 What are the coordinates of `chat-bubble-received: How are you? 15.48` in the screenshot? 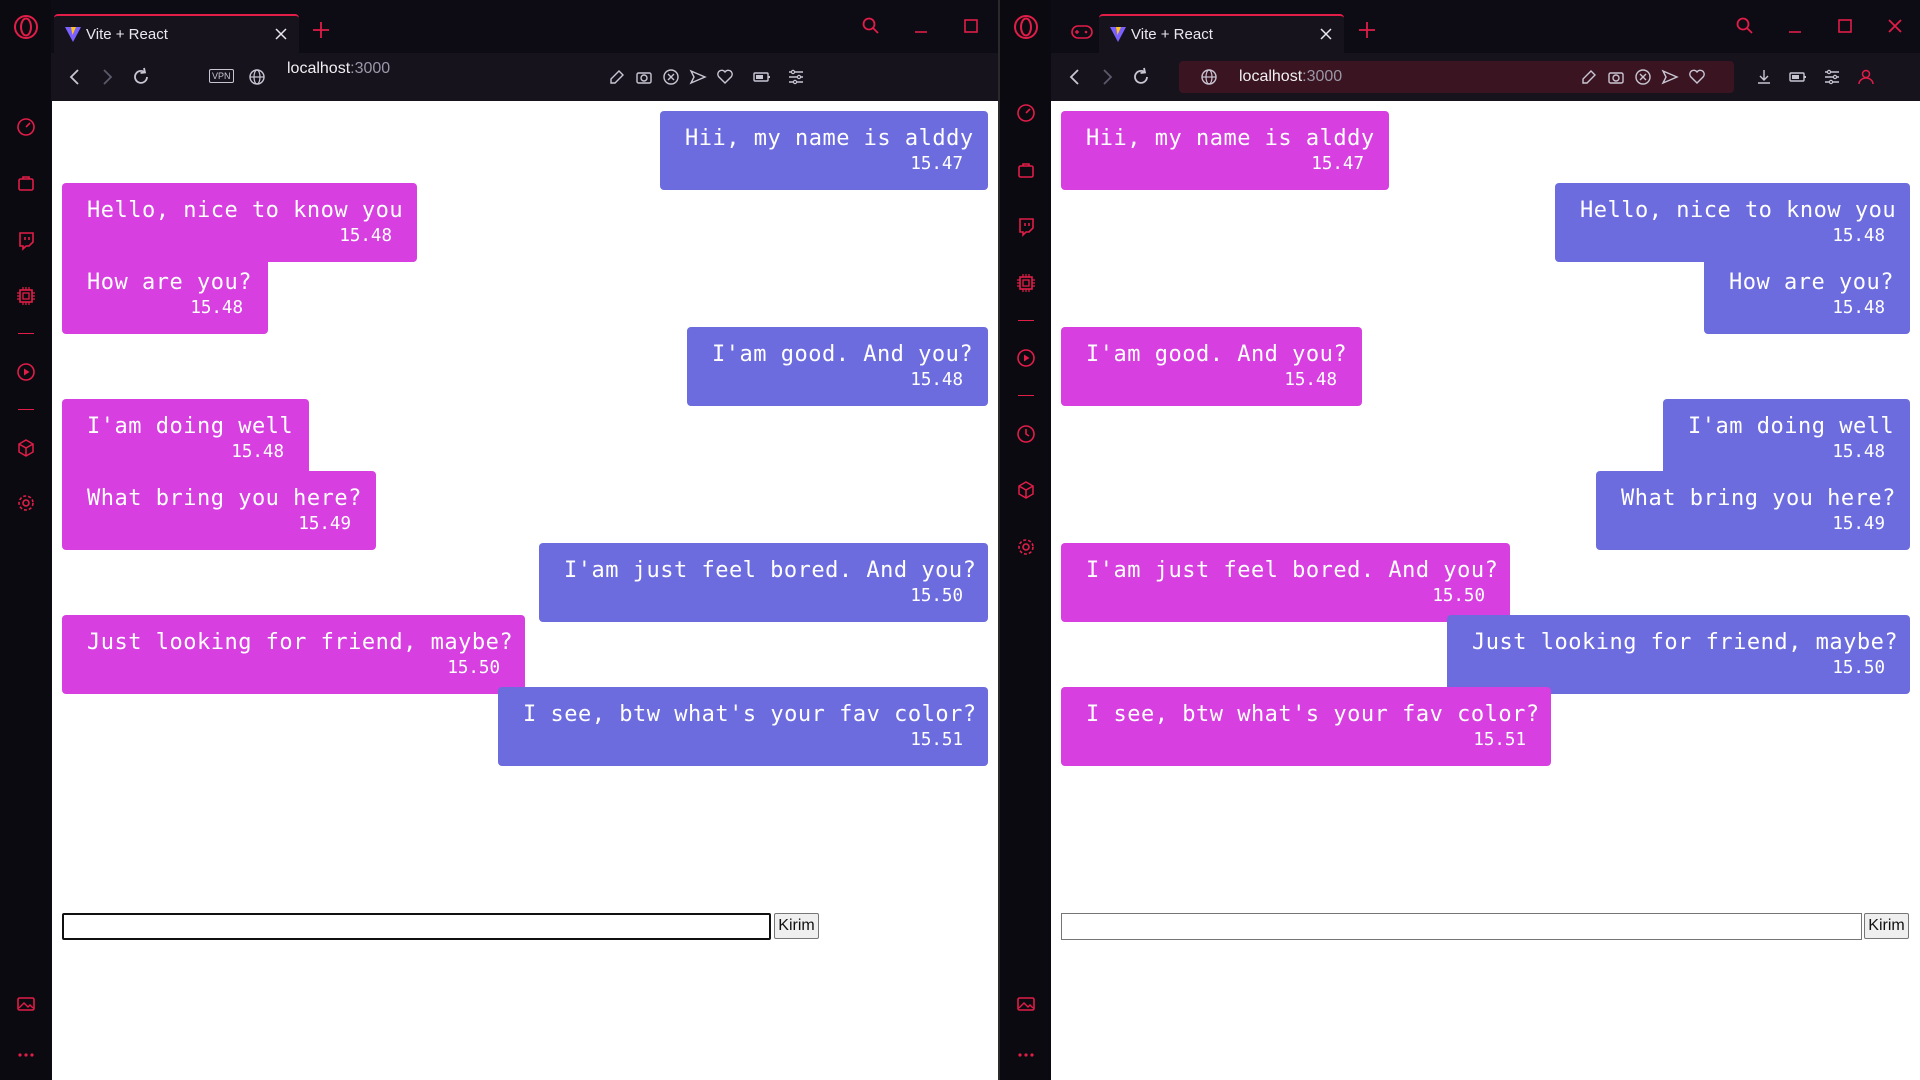 It's located at (165, 294).